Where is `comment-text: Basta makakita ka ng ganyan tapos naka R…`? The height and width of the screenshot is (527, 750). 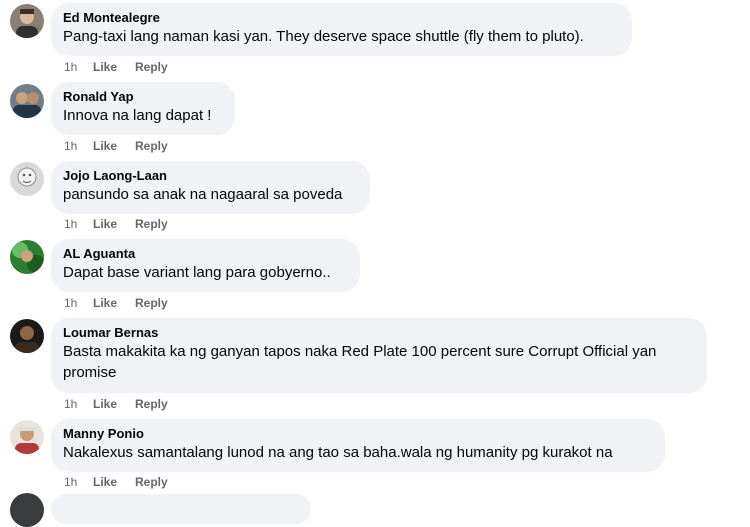
comment-text: Basta makakita ka ng ganyan tapos naka R… is located at coordinates (360, 362).